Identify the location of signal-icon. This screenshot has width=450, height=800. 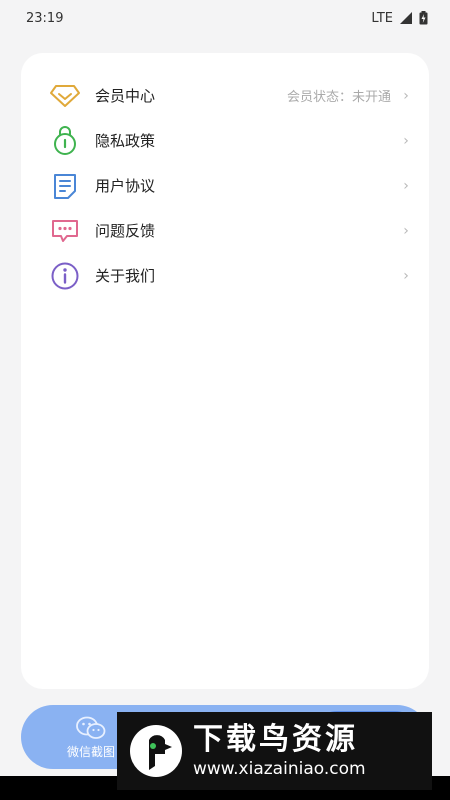
(406, 18).